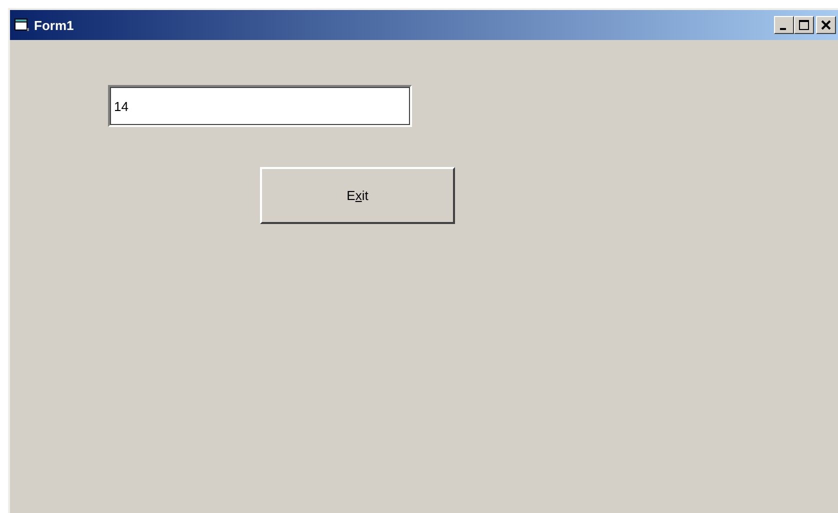 The height and width of the screenshot is (513, 838). I want to click on window-icon, so click(22, 25).